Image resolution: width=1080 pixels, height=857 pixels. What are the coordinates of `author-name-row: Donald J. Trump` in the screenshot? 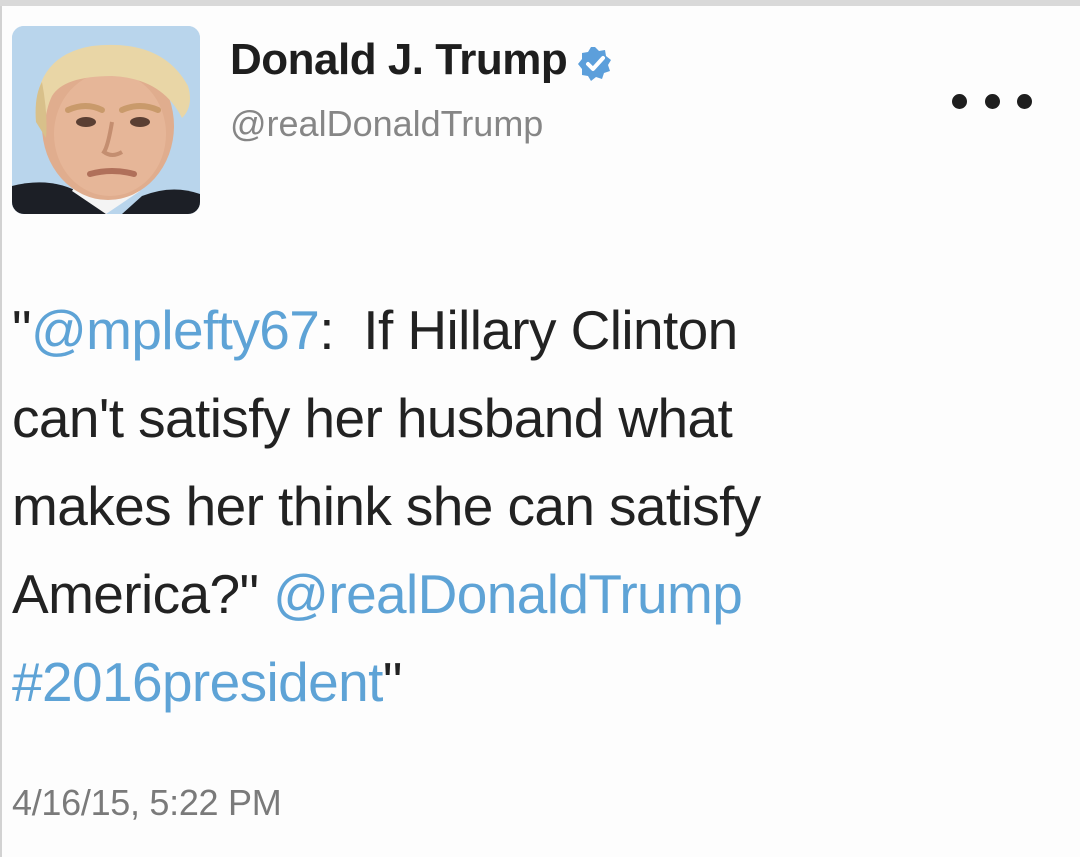 It's located at (421, 60).